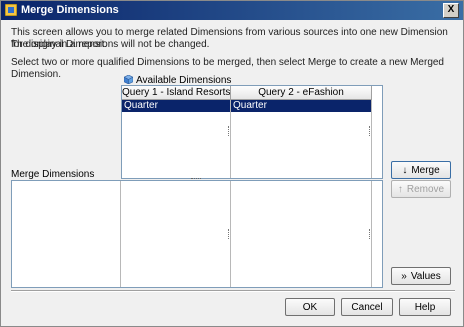  Describe the element at coordinates (232, 10) in the screenshot. I see `title-bar: Merge Dimensions X` at that location.